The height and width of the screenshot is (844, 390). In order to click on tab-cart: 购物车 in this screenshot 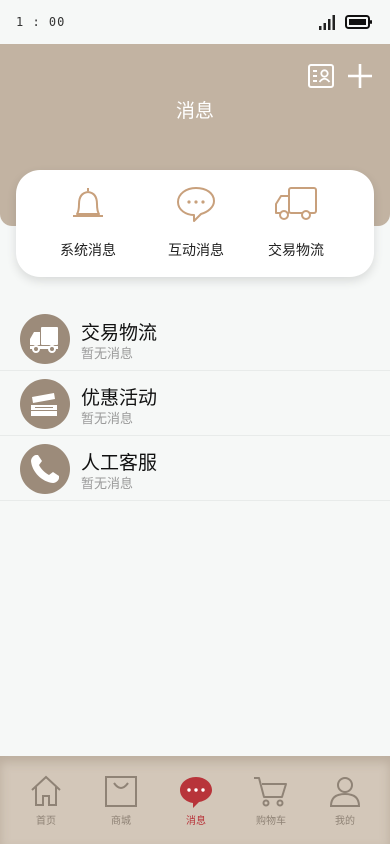, I will do `click(271, 800)`.